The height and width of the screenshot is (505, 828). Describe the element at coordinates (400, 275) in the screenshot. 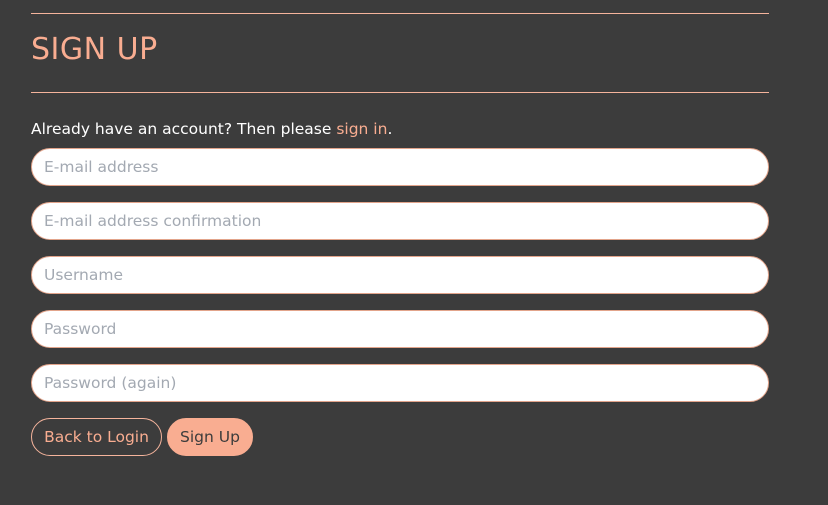

I see `username-field` at that location.